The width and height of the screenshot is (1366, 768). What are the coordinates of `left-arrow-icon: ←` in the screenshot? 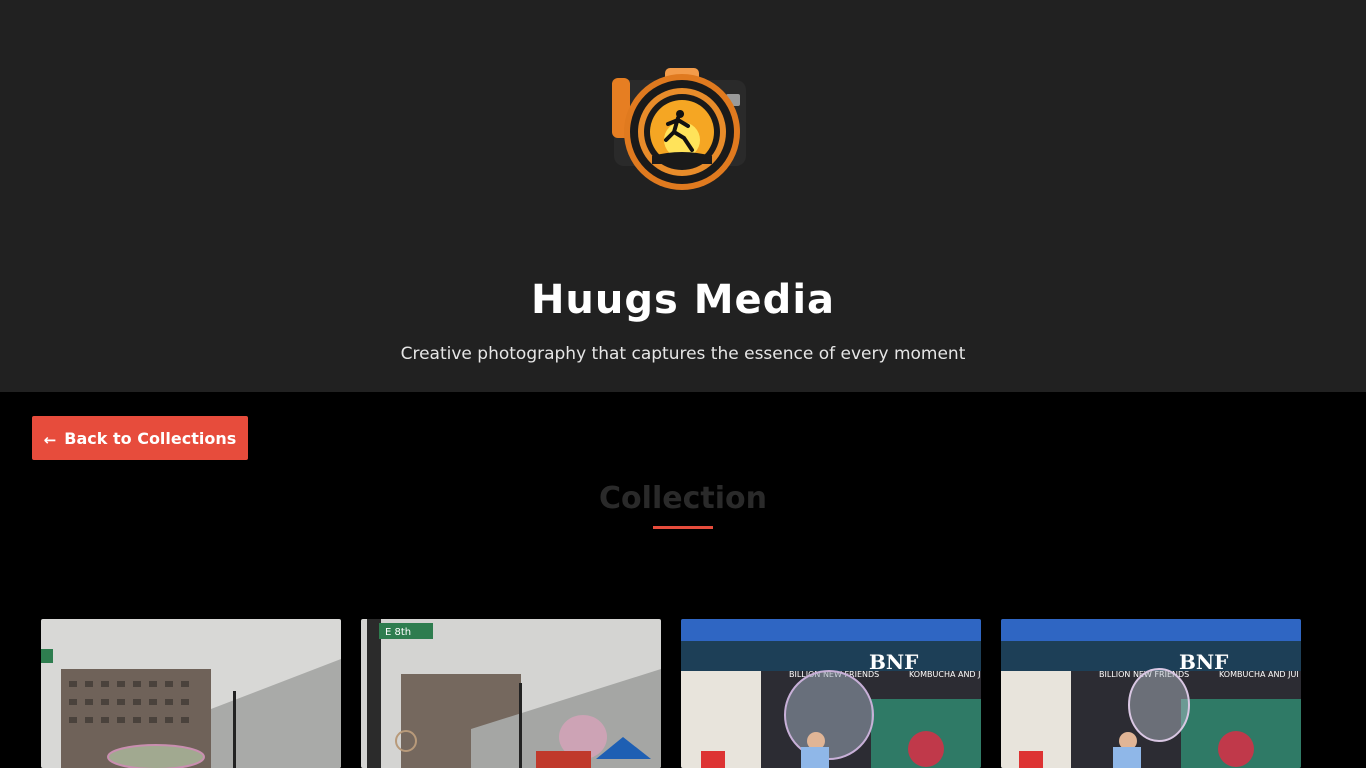 It's located at (50, 440).